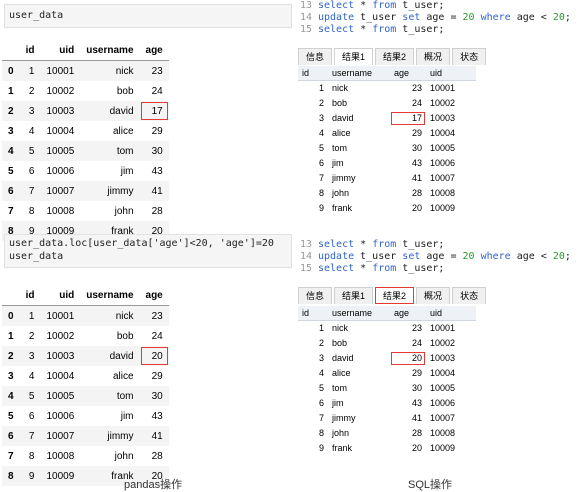 The height and width of the screenshot is (492, 588). What do you see at coordinates (408, 118) in the screenshot?
I see `grid-cell: 17` at bounding box center [408, 118].